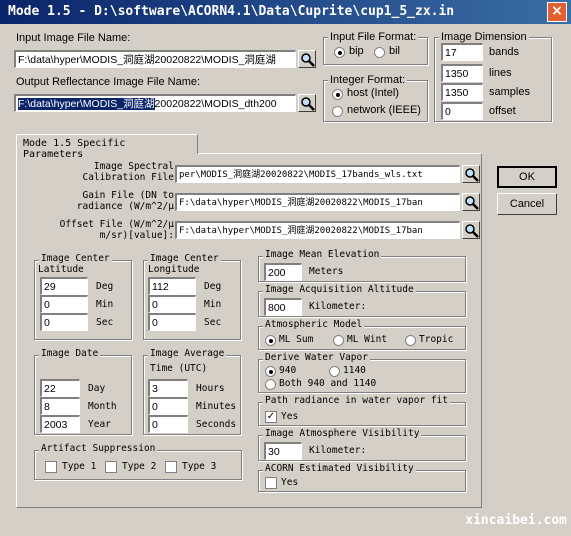 The height and width of the screenshot is (536, 571). Describe the element at coordinates (296, 339) in the screenshot. I see `ml-sum-label: ML Sum` at that location.